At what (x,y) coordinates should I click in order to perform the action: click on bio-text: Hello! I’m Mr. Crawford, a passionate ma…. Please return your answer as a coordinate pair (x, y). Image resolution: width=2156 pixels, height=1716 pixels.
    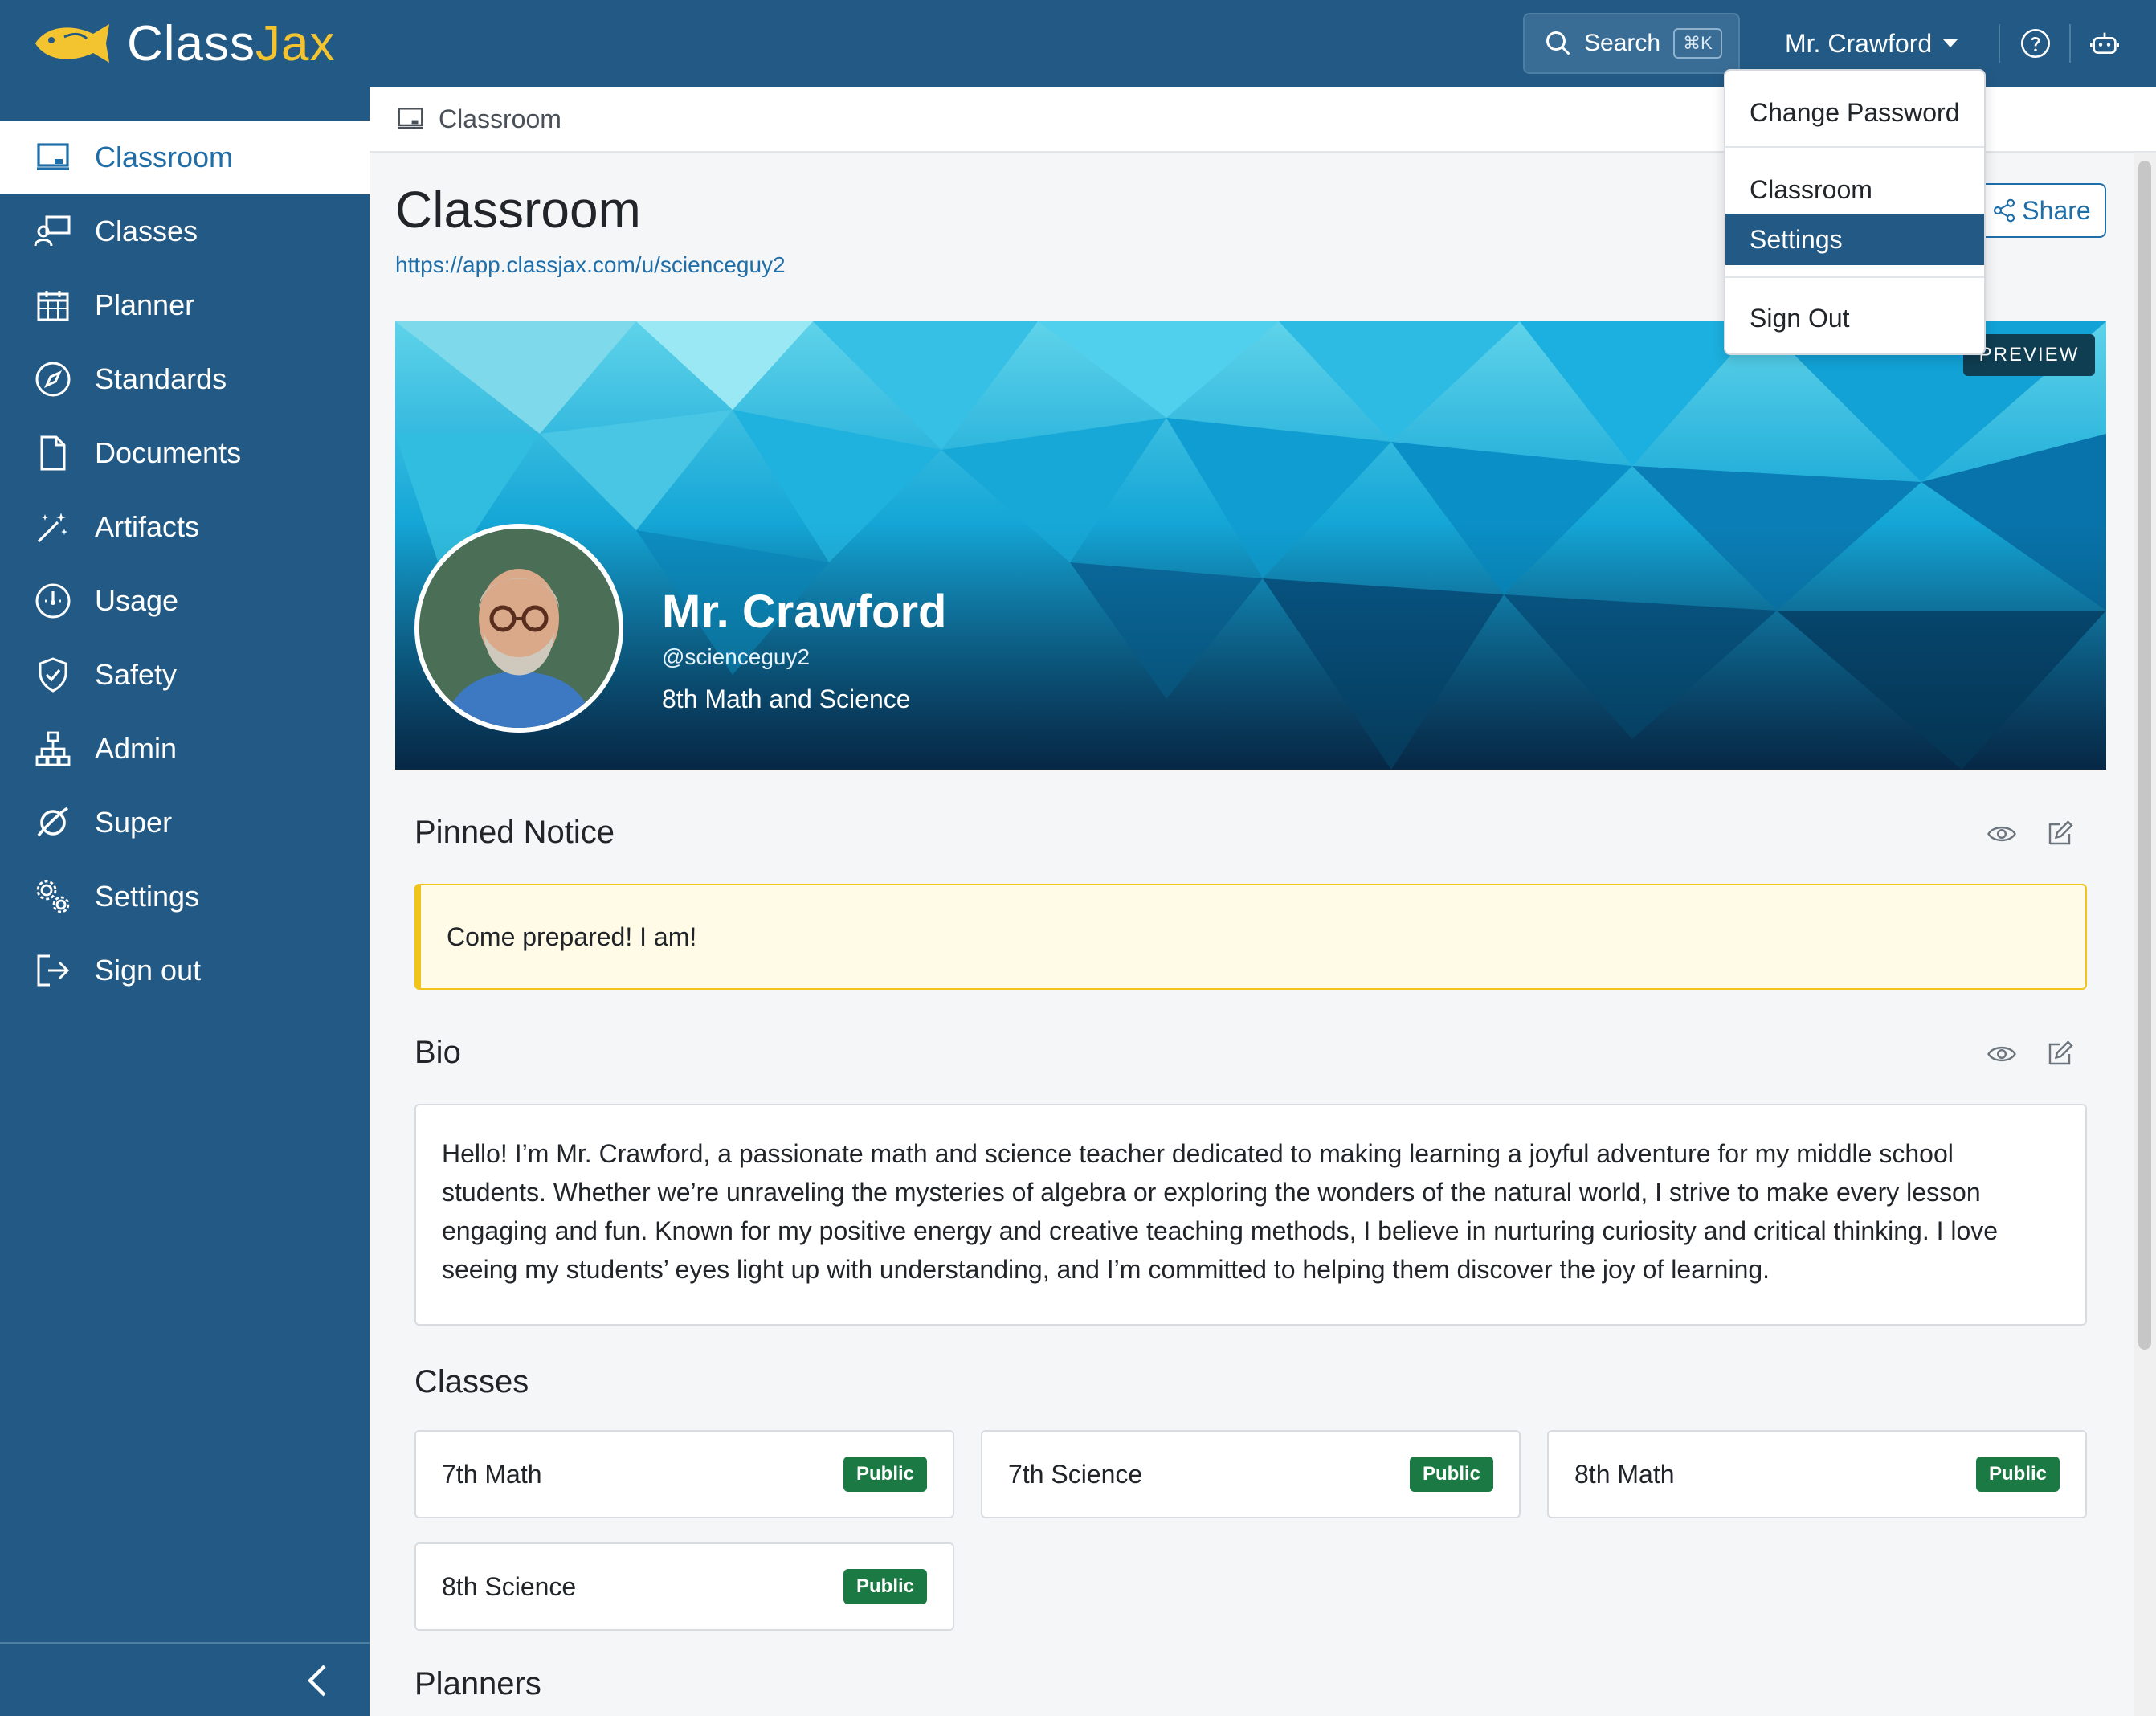
    Looking at the image, I should click on (1220, 1211).